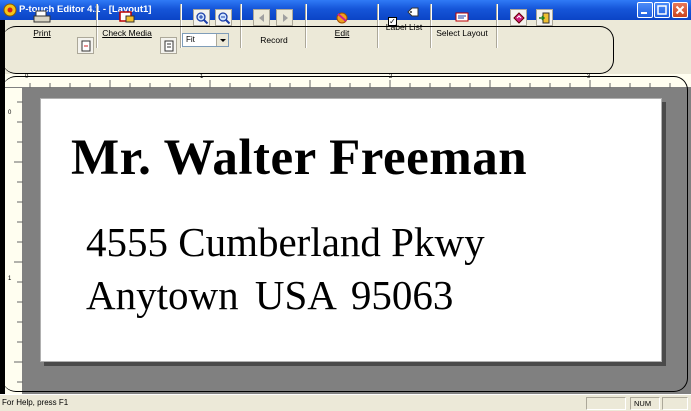 This screenshot has height=411, width=691. I want to click on horizontal-ruler: 0 1 2 3, so click(348, 81).